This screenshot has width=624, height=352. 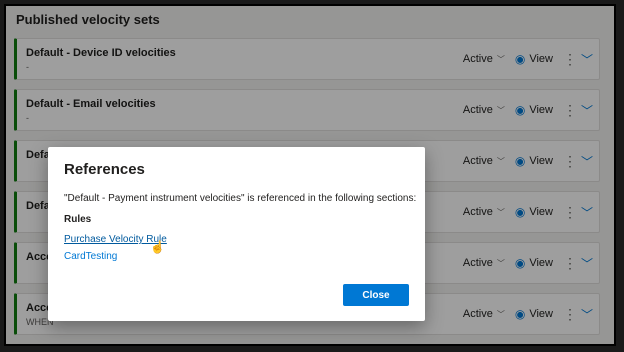 What do you see at coordinates (104, 169) in the screenshot?
I see `dialog-title: References` at bounding box center [104, 169].